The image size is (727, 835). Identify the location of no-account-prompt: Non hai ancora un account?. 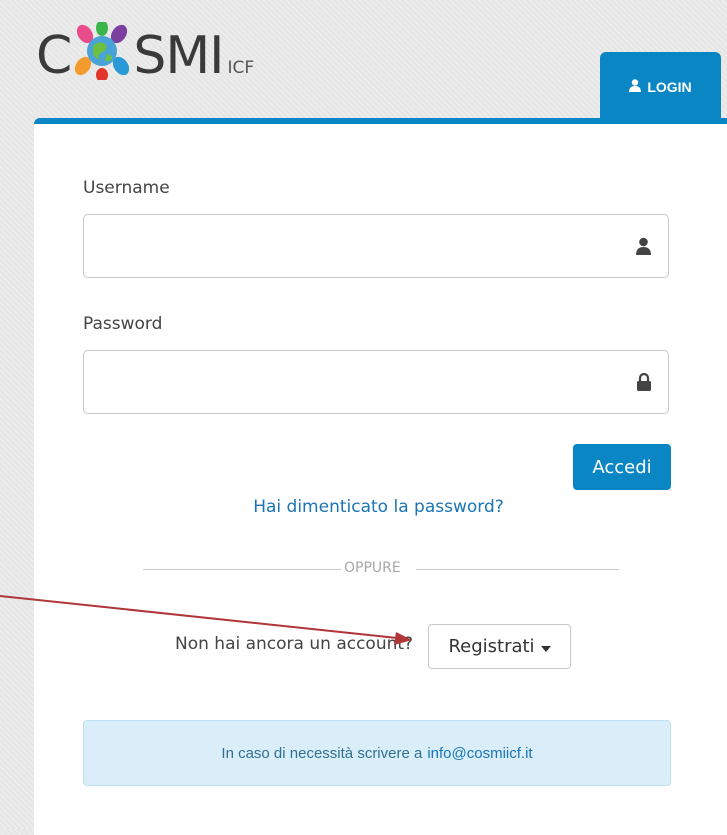
(294, 644).